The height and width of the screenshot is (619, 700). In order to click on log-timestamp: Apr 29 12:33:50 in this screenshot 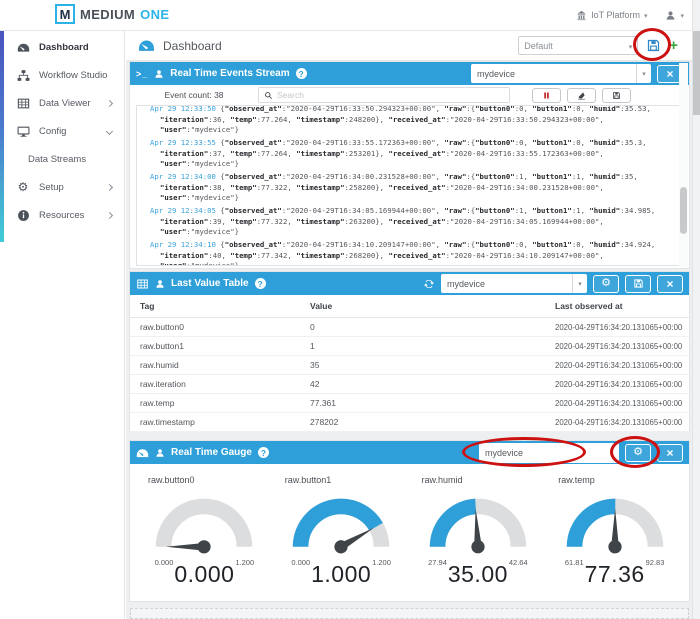, I will do `click(183, 109)`.